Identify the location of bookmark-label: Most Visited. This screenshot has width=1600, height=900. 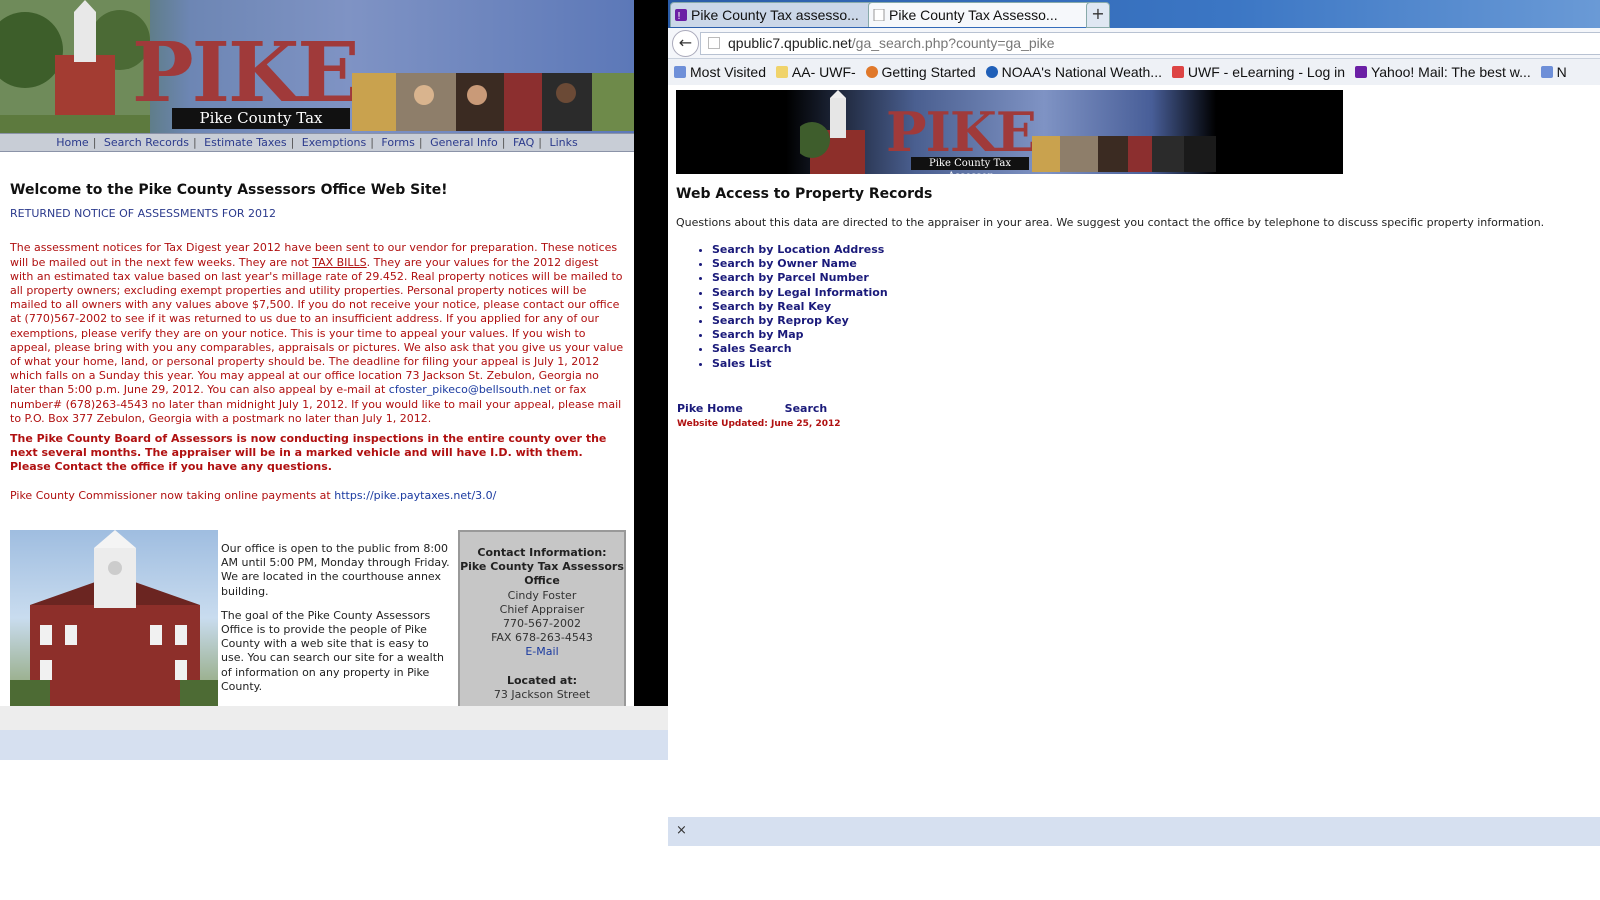
(728, 72).